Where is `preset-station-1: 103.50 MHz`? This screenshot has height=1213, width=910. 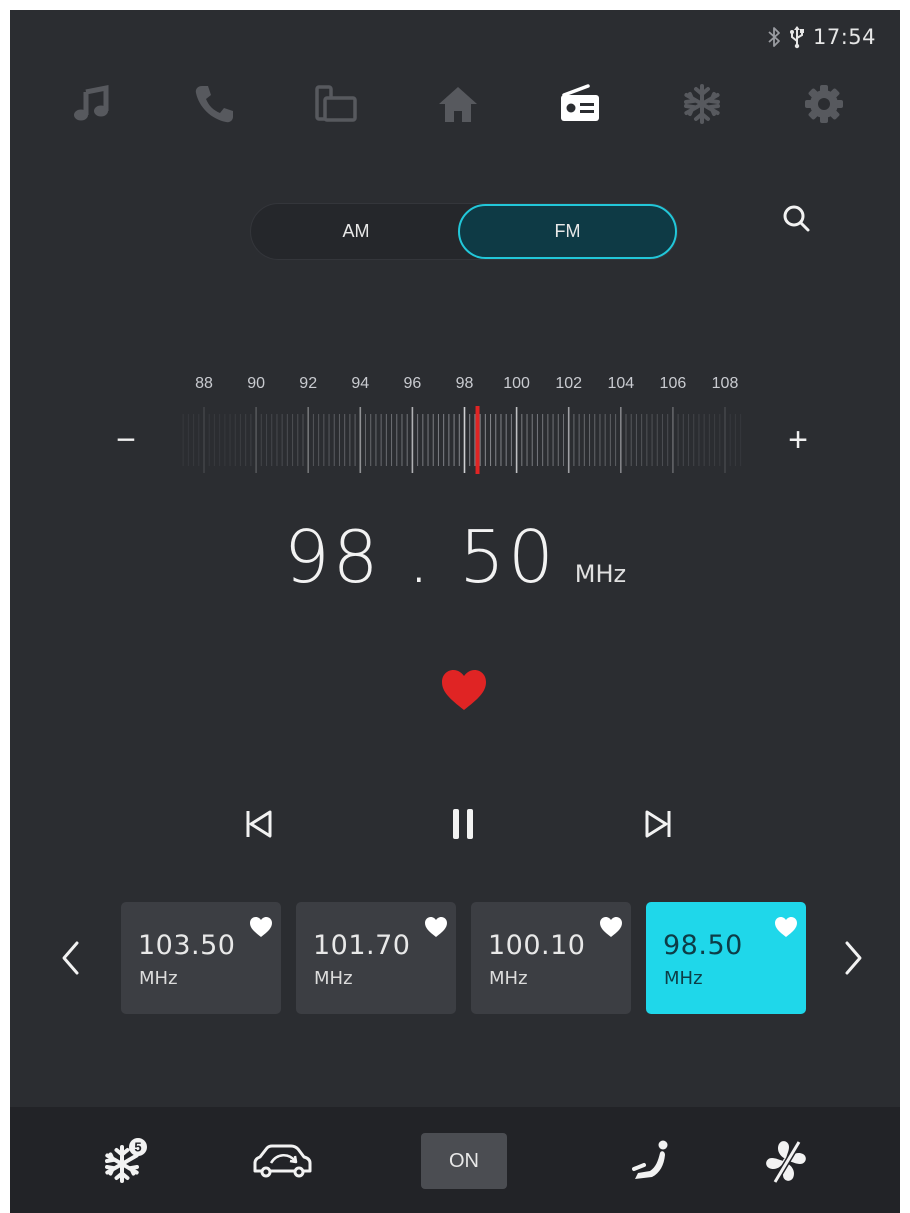 preset-station-1: 103.50 MHz is located at coordinates (201, 958).